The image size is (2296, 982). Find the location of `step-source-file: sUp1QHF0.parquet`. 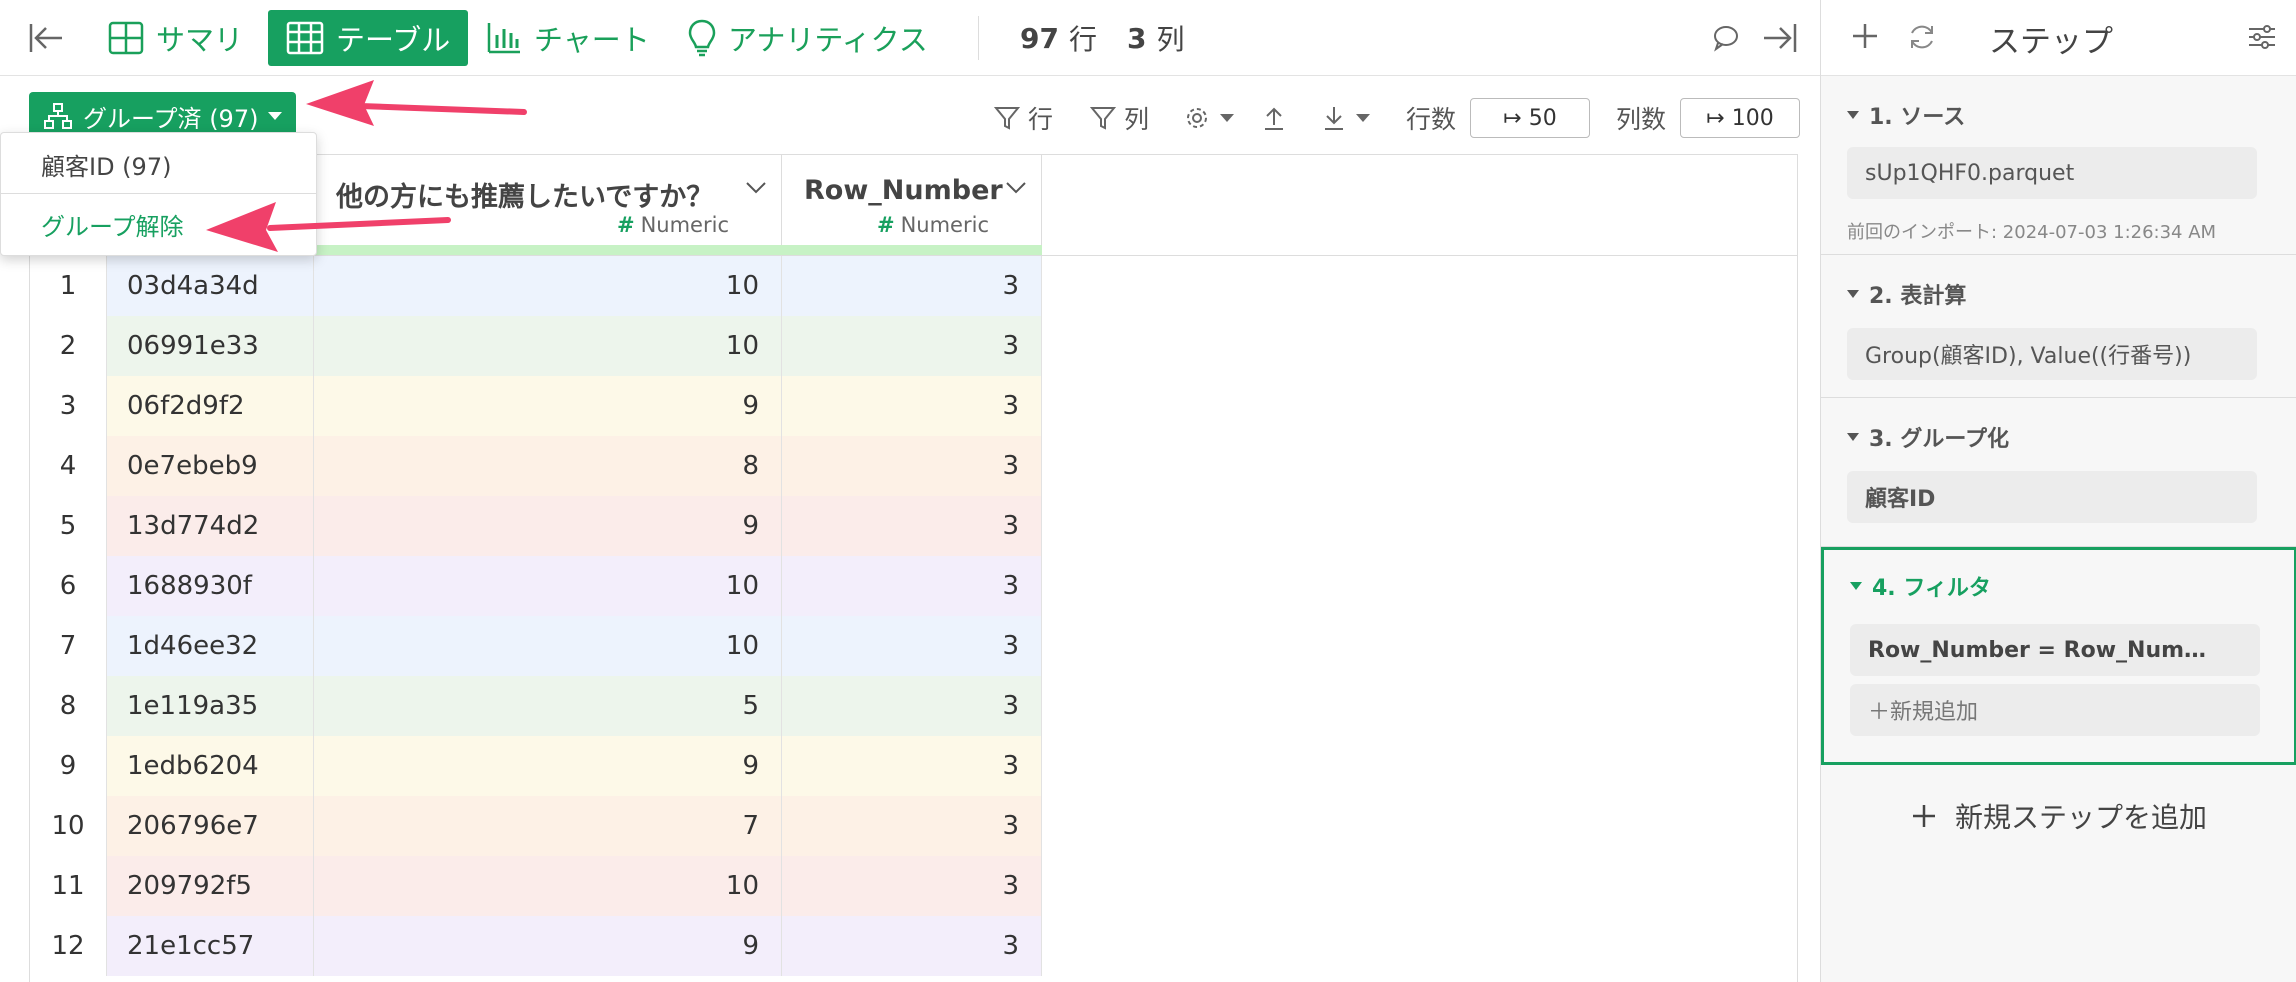

step-source-file: sUp1QHF0.parquet is located at coordinates (2052, 173).